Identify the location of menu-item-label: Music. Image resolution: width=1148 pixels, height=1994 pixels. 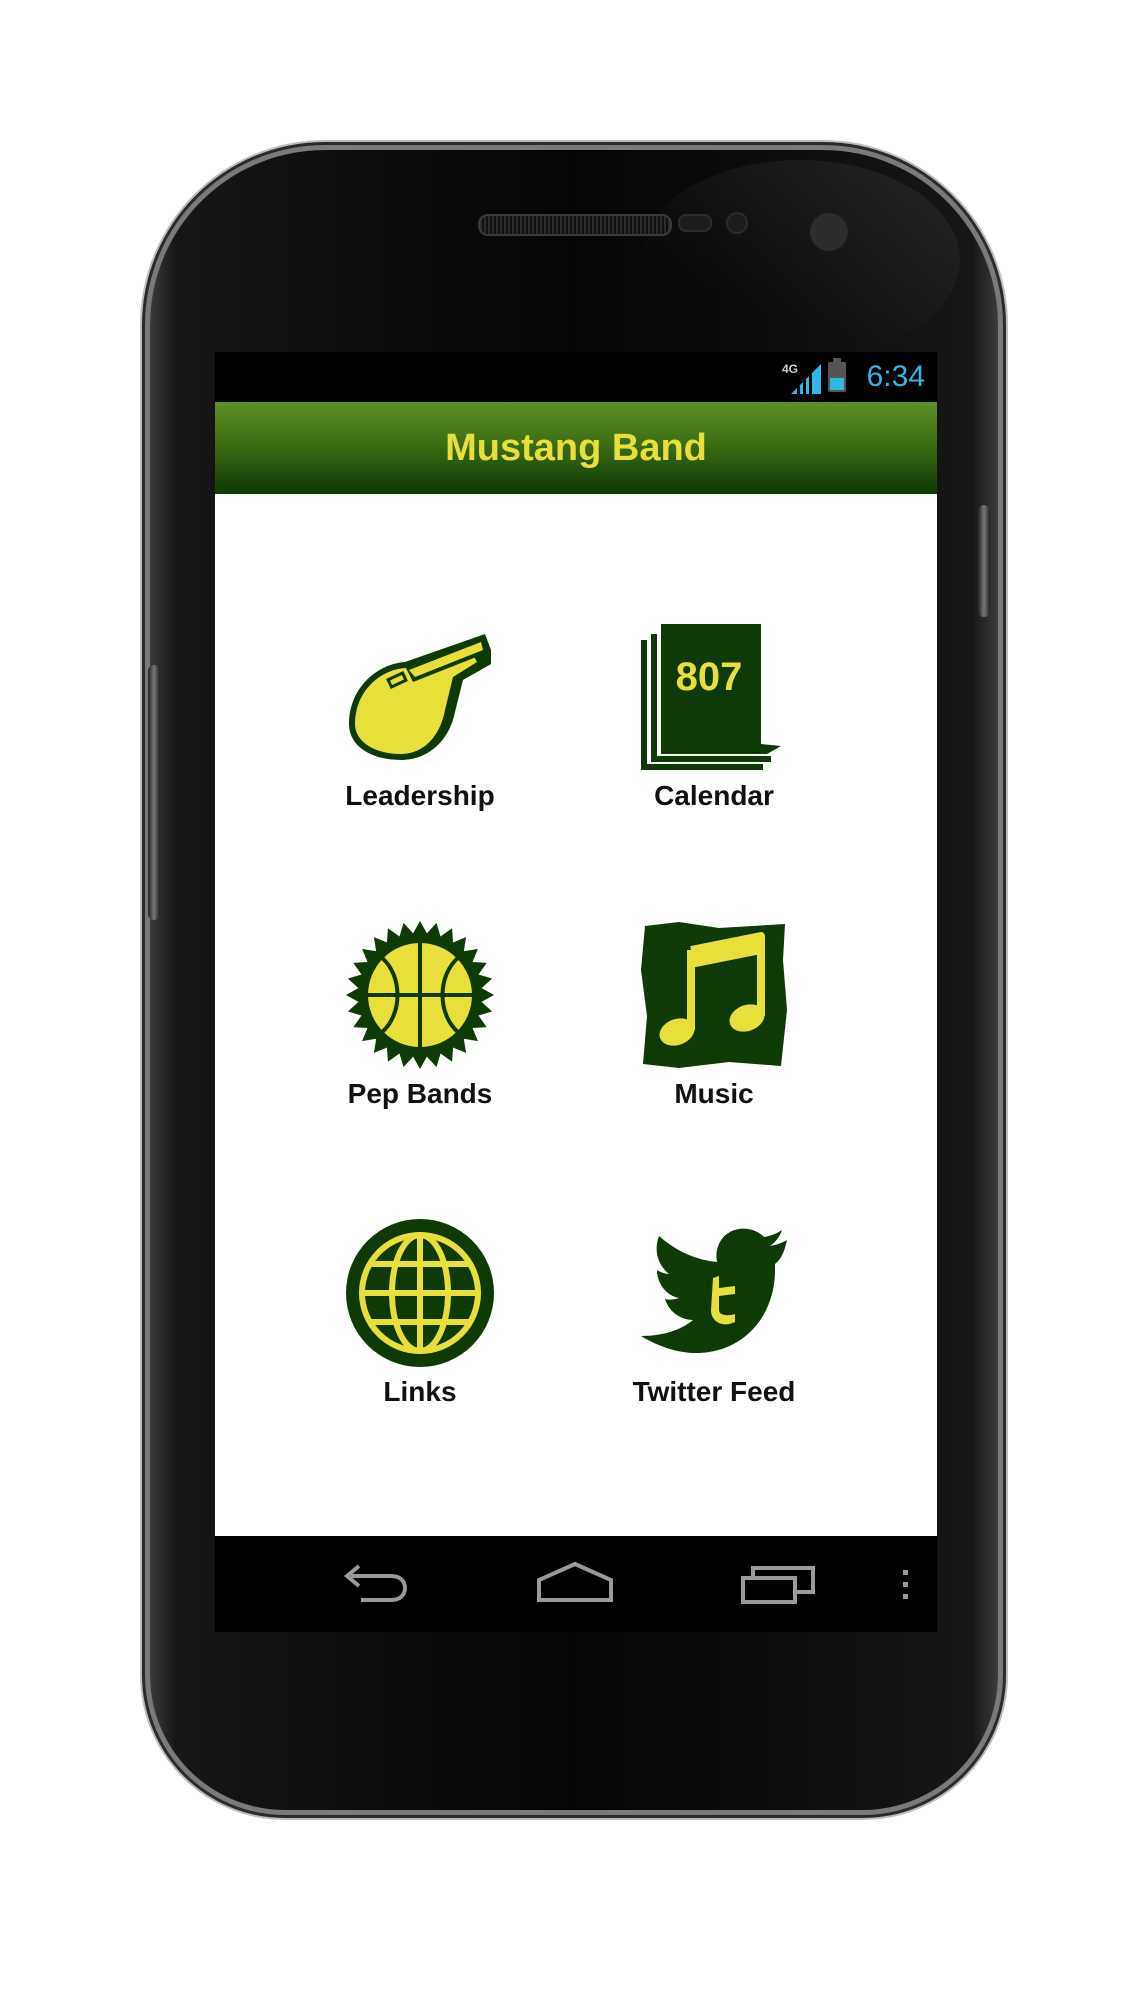
(714, 1093).